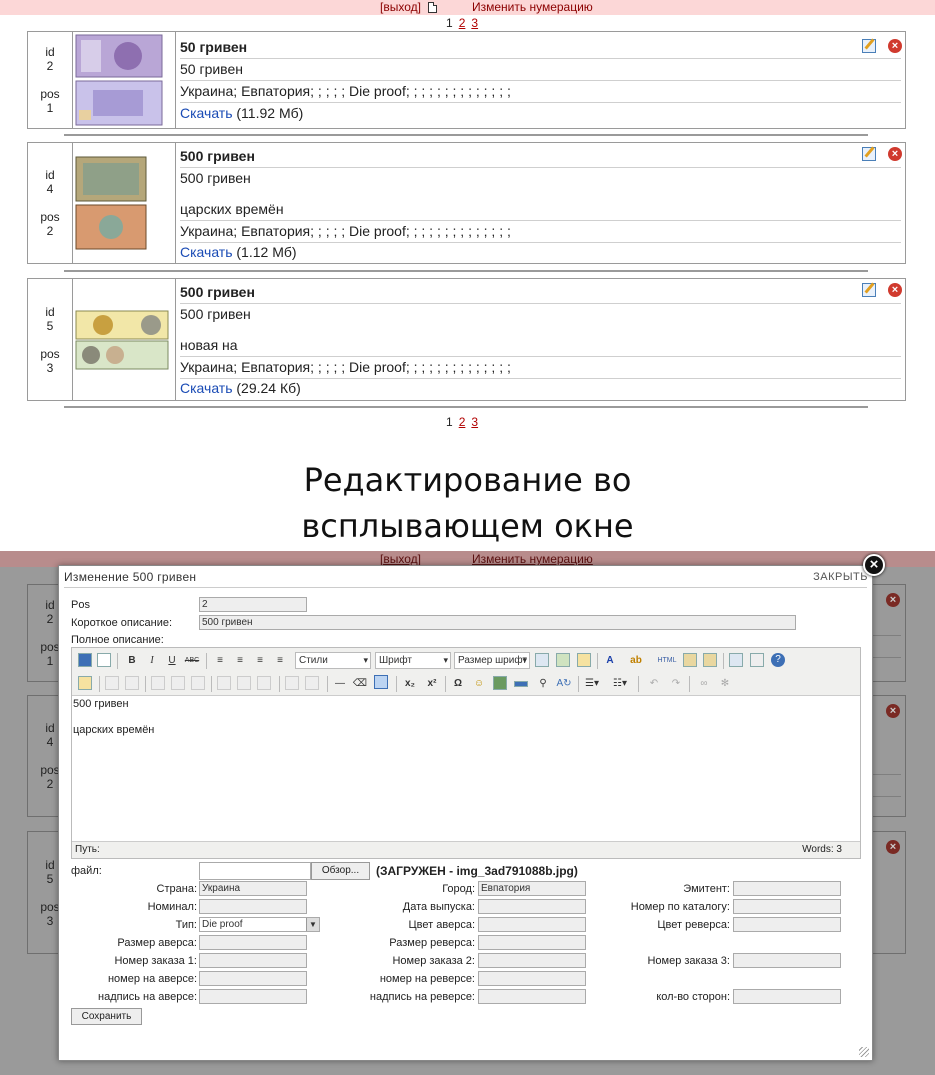 This screenshot has width=935, height=1075. What do you see at coordinates (381, 682) in the screenshot?
I see `table-icon` at bounding box center [381, 682].